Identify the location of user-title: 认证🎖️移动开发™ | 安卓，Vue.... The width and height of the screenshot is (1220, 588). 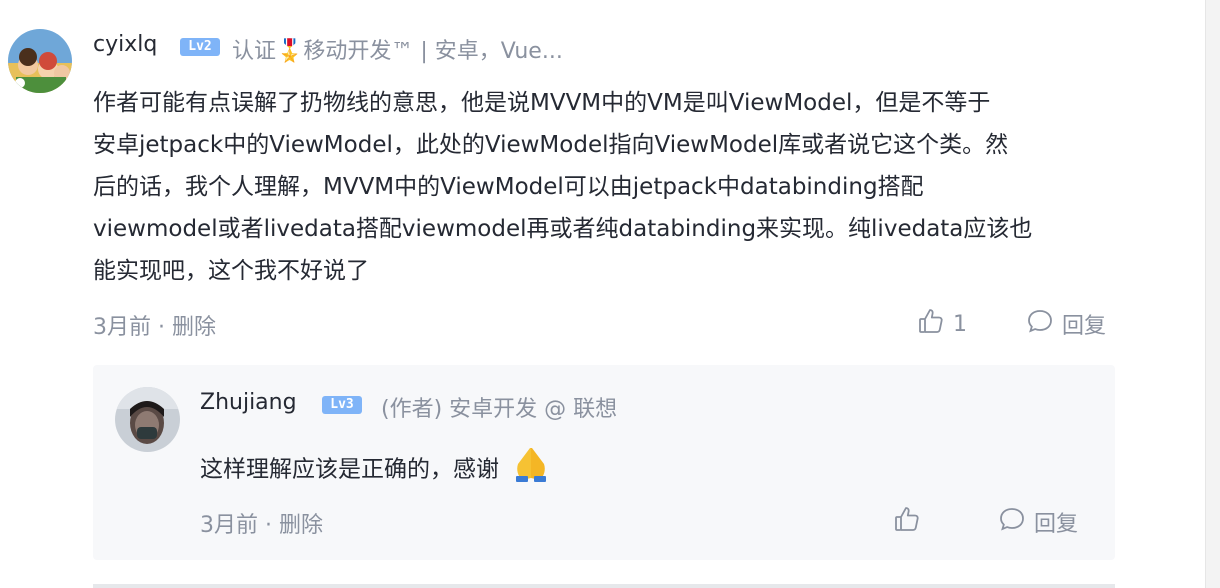
(397, 51).